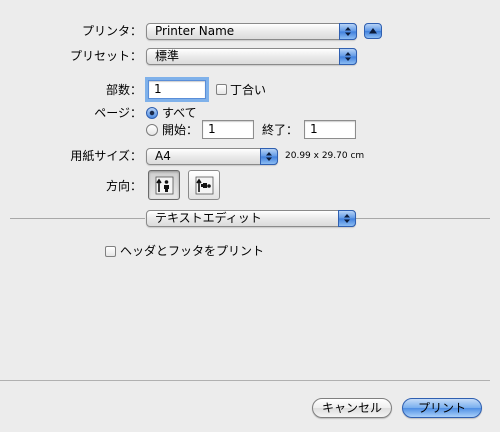  I want to click on disclosure-up-icon, so click(373, 31).